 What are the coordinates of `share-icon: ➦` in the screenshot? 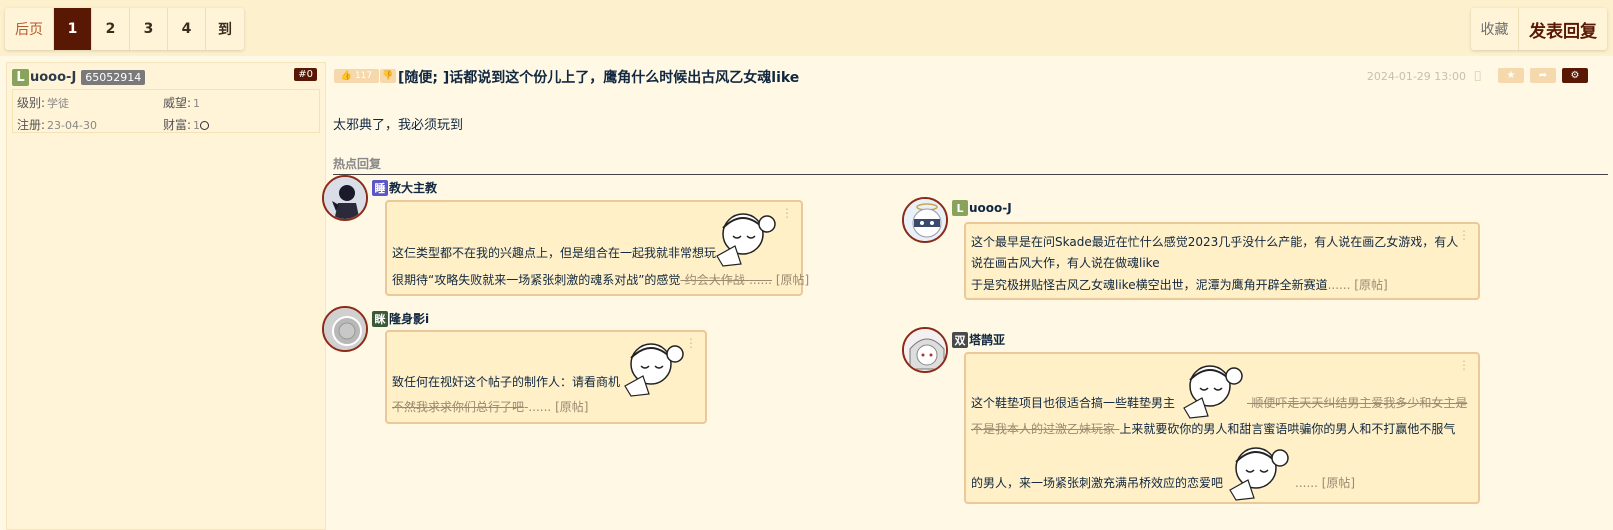 It's located at (1543, 75).